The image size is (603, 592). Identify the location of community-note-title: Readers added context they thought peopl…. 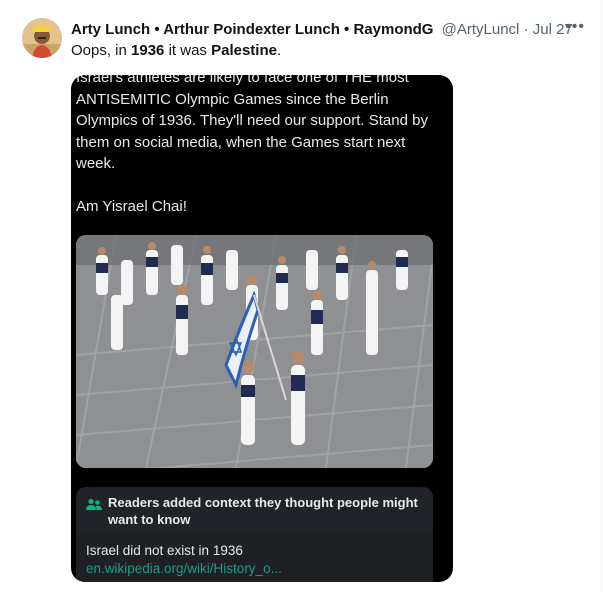
(263, 511).